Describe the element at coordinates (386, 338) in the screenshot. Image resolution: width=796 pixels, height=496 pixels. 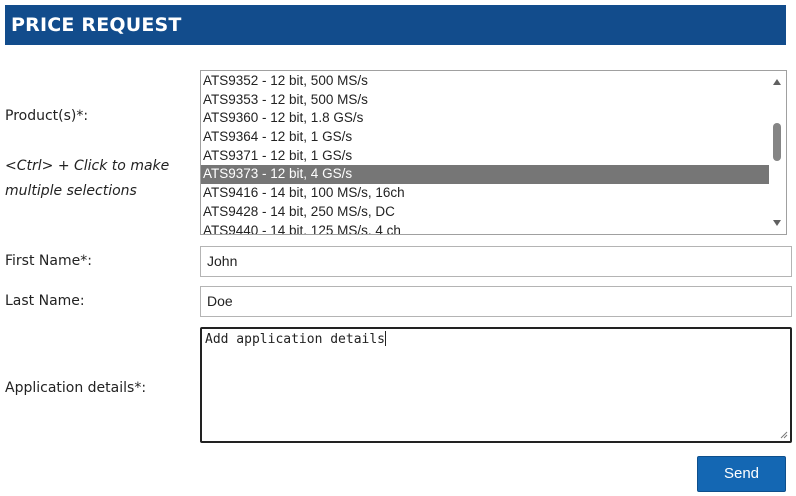
I see `text-caret` at that location.